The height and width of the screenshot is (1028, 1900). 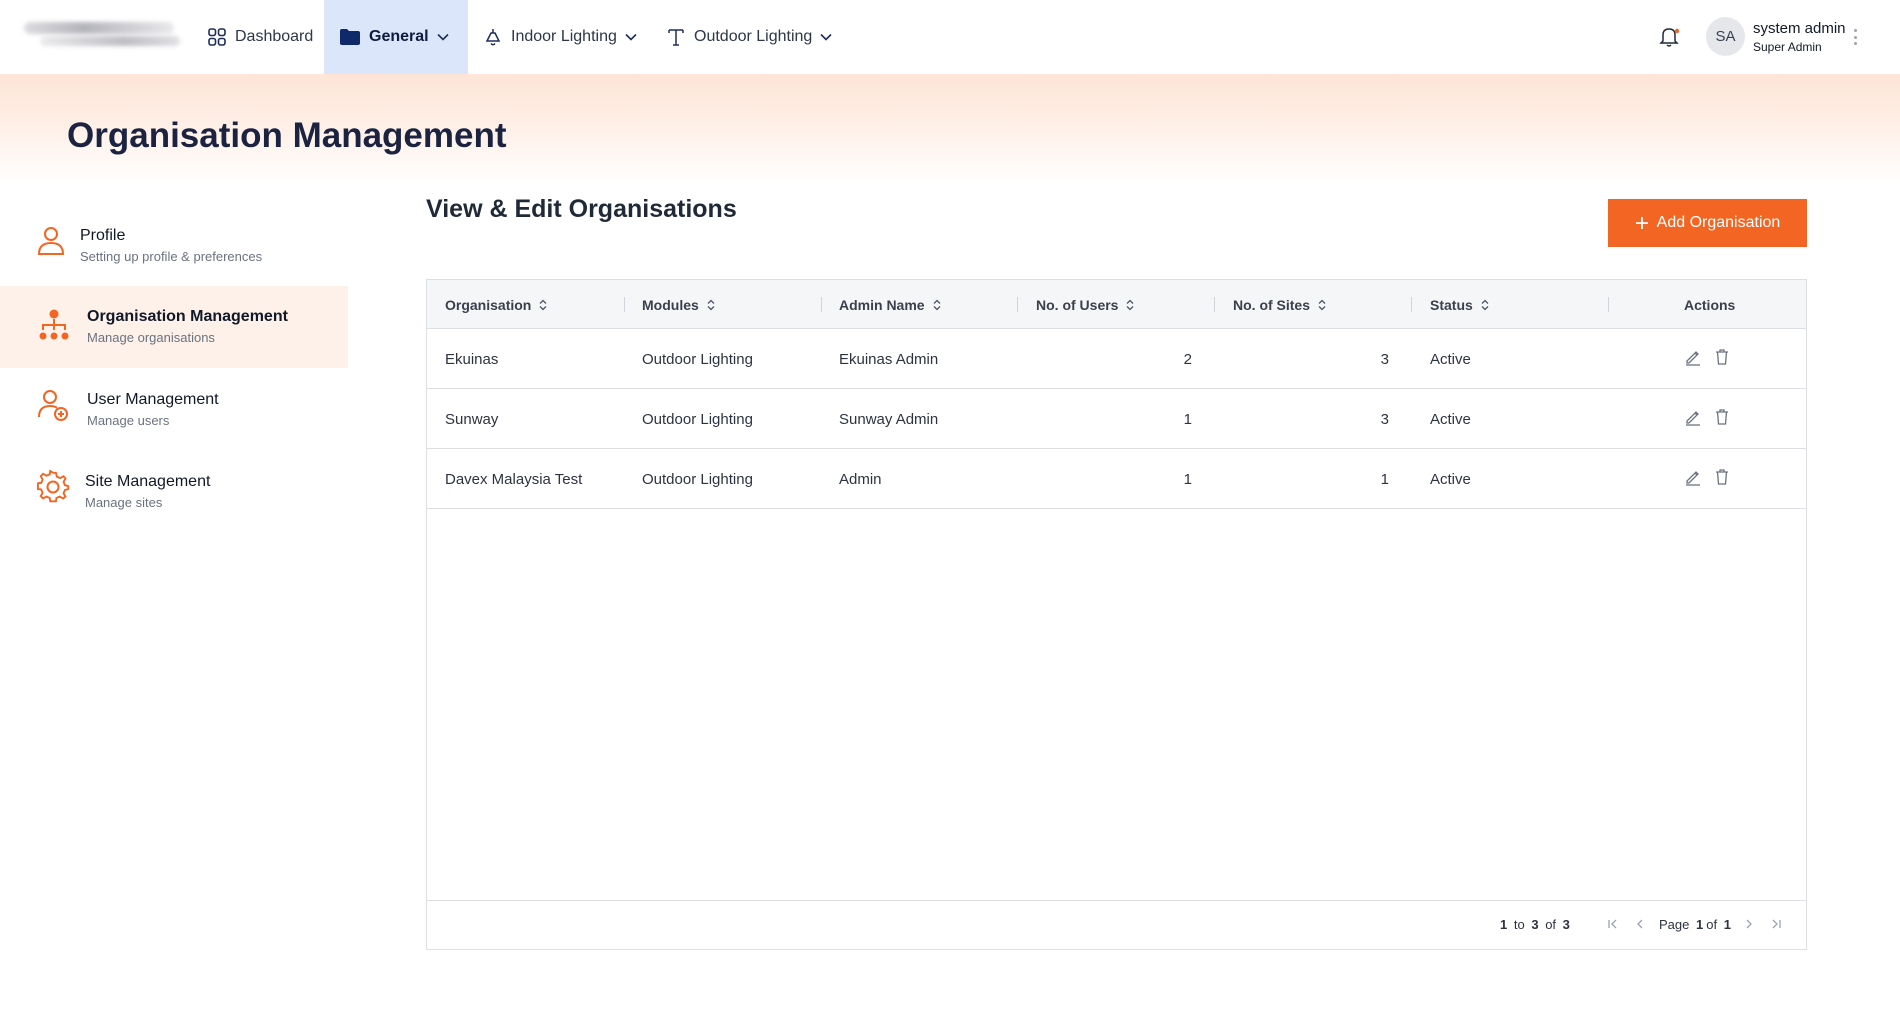 What do you see at coordinates (174, 251) in the screenshot?
I see `sidebar-item-profile: Profile Setting up profile & preferences` at bounding box center [174, 251].